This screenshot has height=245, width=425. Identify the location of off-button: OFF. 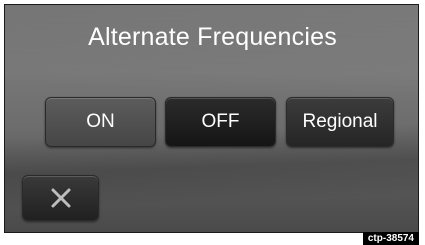
(220, 122).